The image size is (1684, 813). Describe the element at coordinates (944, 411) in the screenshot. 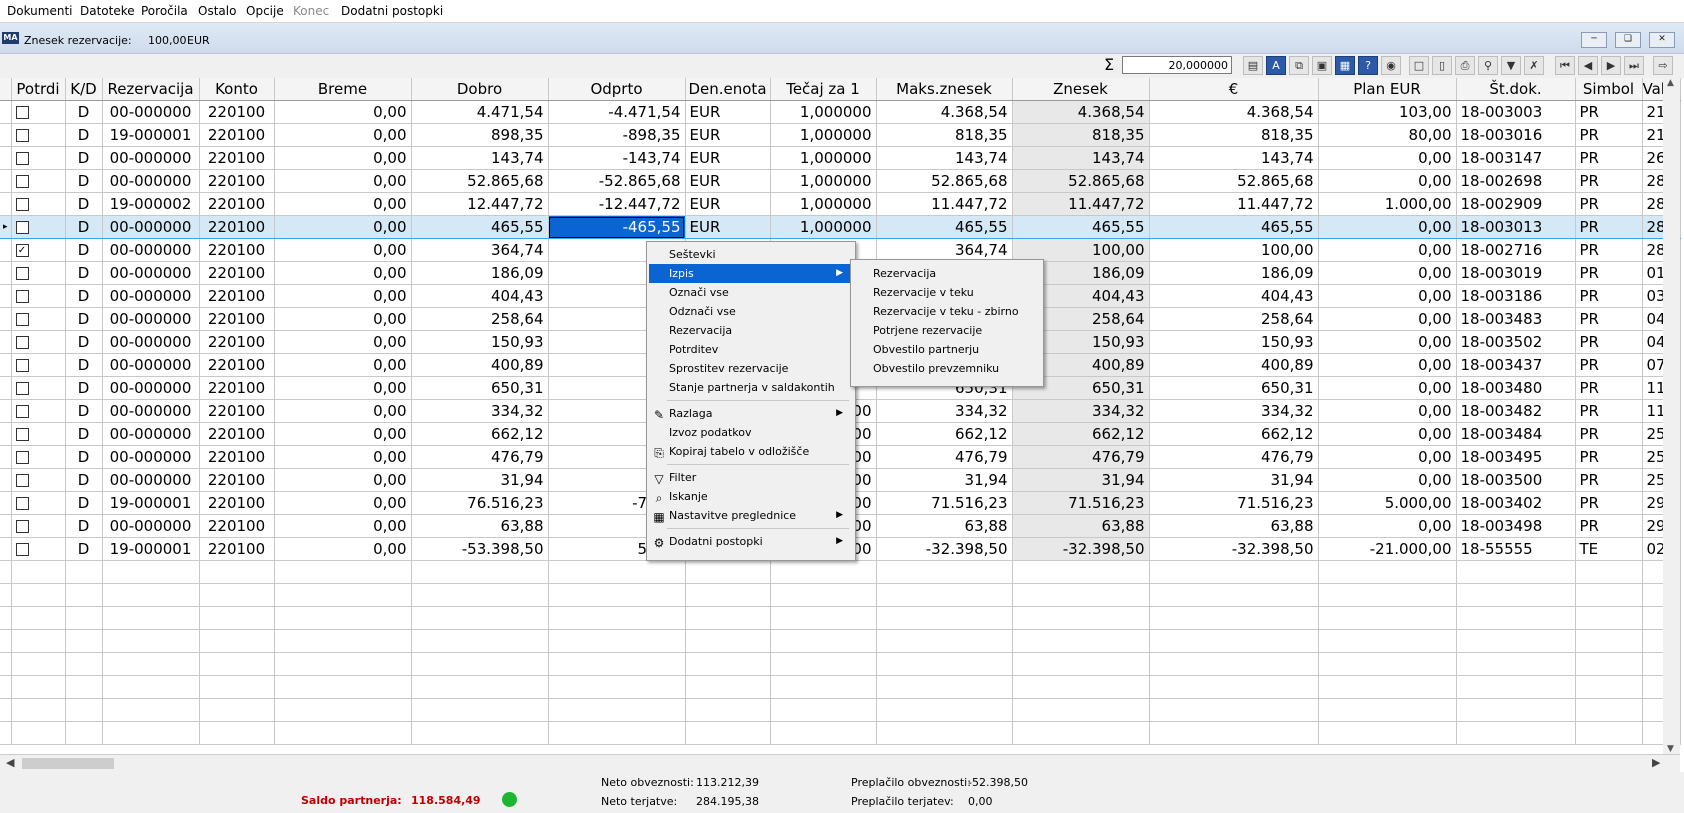

I see `cell-maks: 334,32` at that location.